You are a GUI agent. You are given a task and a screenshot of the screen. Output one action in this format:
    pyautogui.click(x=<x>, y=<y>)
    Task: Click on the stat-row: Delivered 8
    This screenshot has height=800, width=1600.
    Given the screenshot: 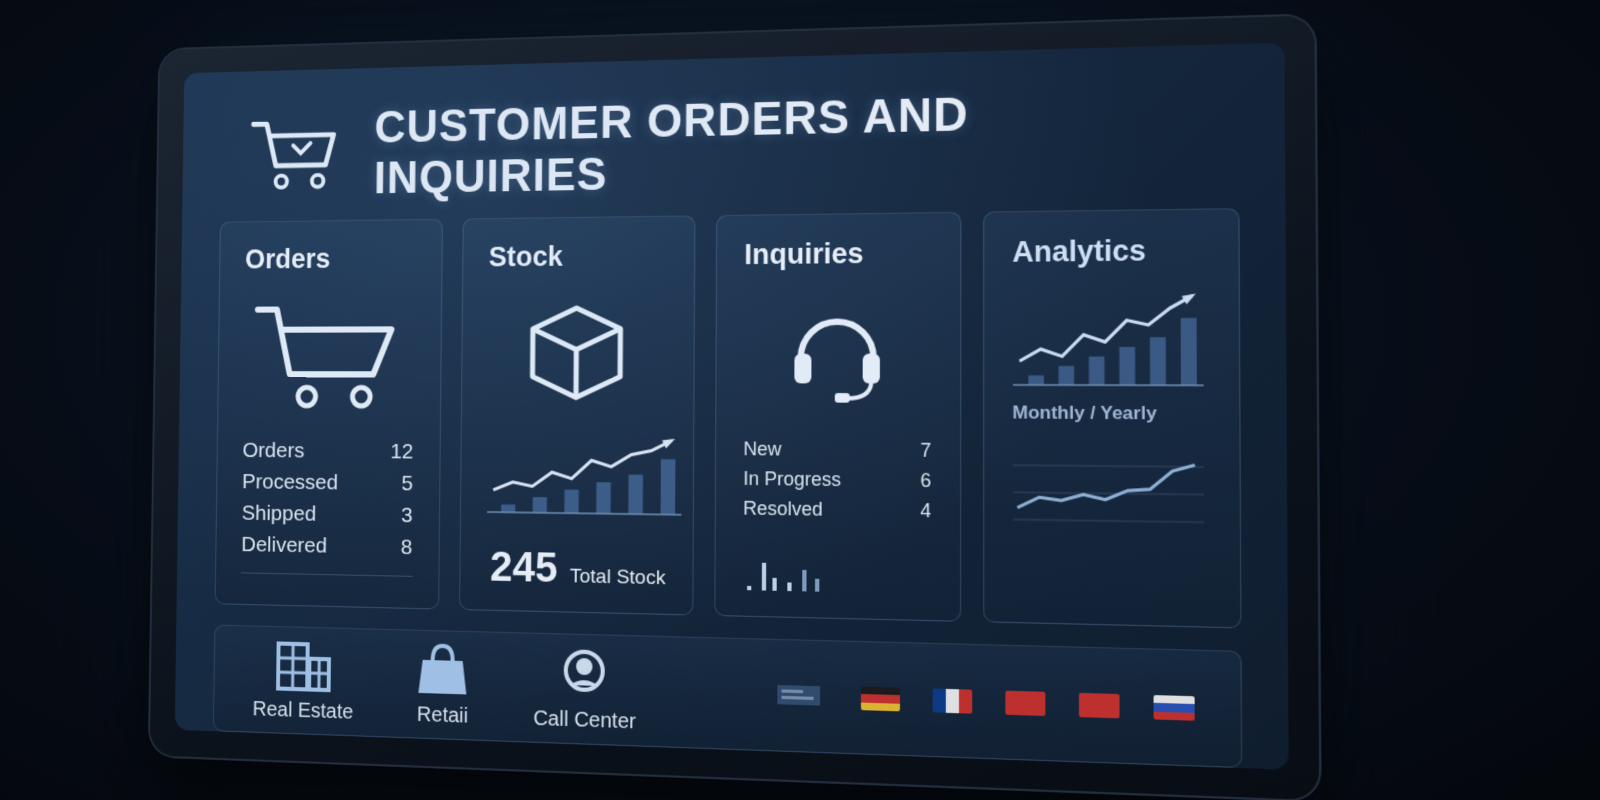 What is the action you would take?
    pyautogui.click(x=326, y=546)
    